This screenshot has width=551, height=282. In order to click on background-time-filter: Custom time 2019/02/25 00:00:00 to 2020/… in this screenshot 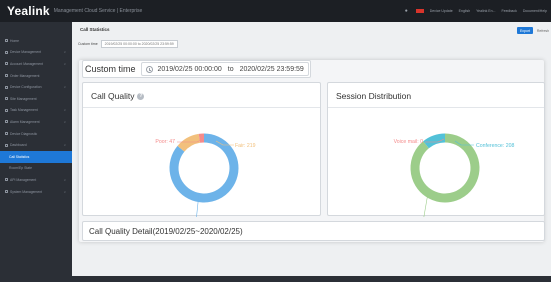, I will do `click(128, 44)`.